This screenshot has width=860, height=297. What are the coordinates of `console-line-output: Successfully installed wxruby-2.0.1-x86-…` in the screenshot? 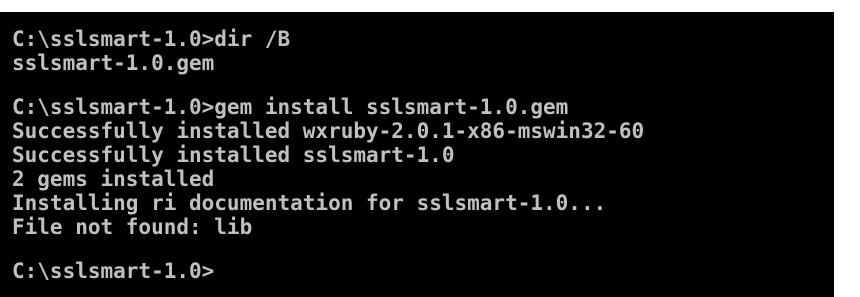 It's located at (328, 131).